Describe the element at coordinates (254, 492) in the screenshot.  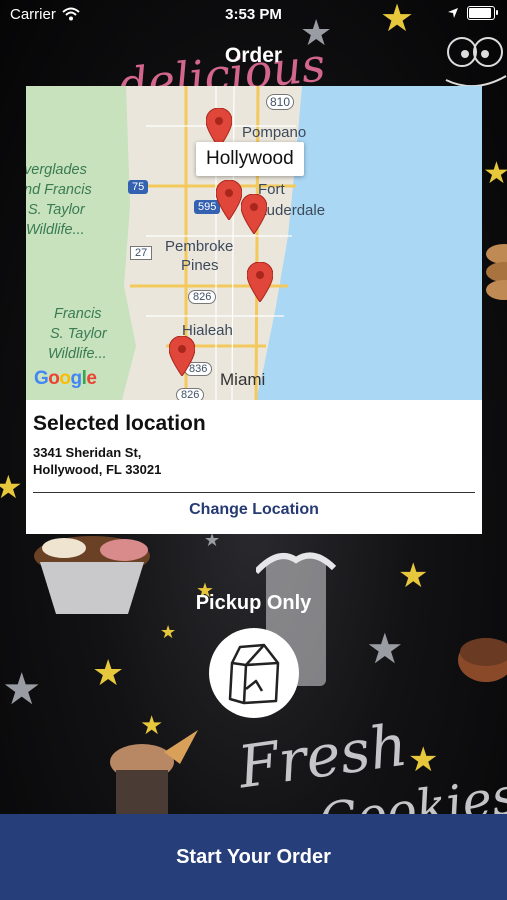
I see `divider` at that location.